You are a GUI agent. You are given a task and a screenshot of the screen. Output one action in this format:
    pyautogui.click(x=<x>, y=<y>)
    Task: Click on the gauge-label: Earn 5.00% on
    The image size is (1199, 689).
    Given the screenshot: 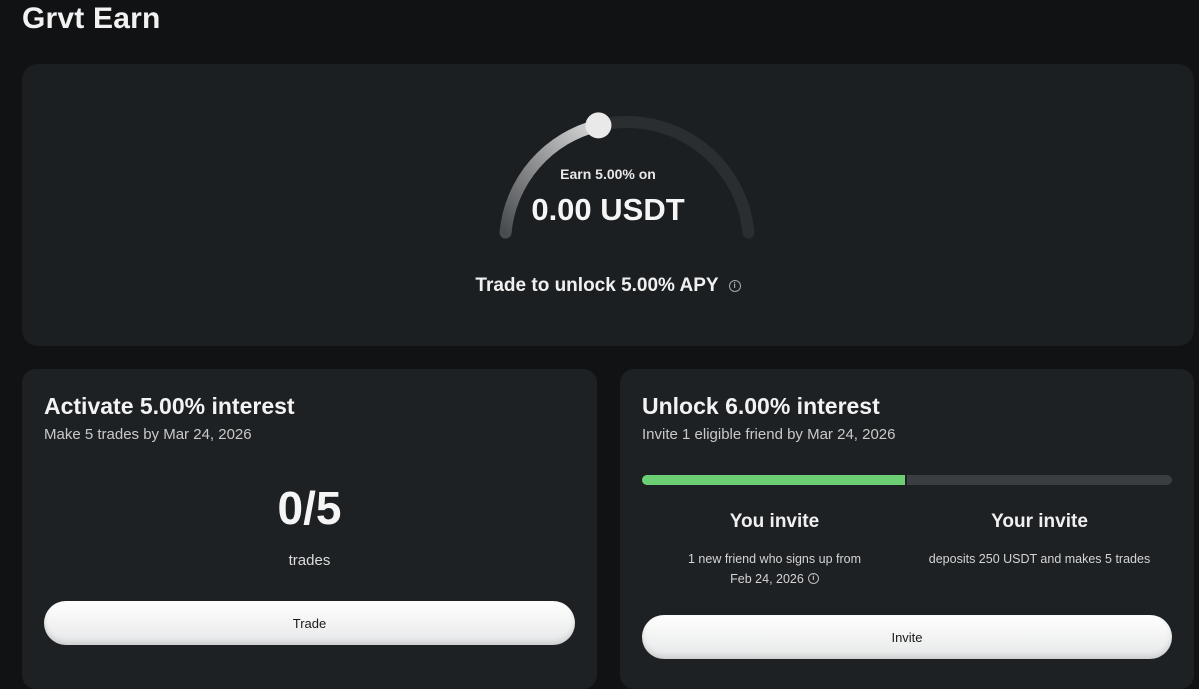 What is the action you would take?
    pyautogui.click(x=608, y=174)
    